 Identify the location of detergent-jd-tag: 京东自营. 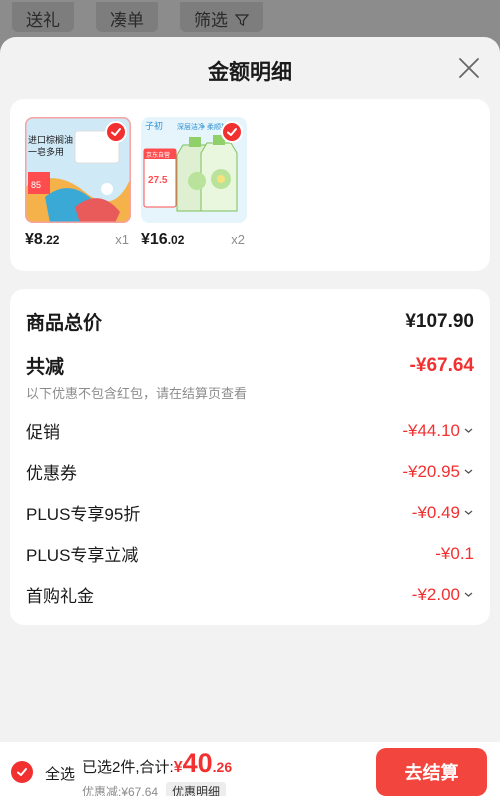
(158, 155).